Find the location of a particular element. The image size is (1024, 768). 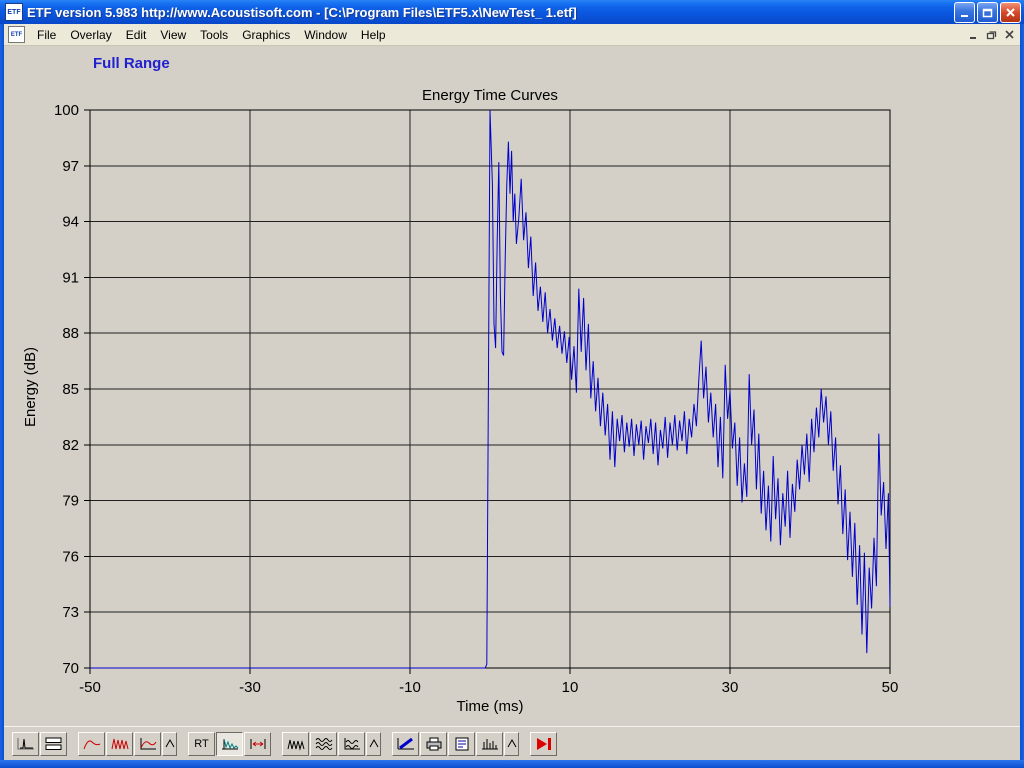

mdi-restore-button is located at coordinates (991, 34).